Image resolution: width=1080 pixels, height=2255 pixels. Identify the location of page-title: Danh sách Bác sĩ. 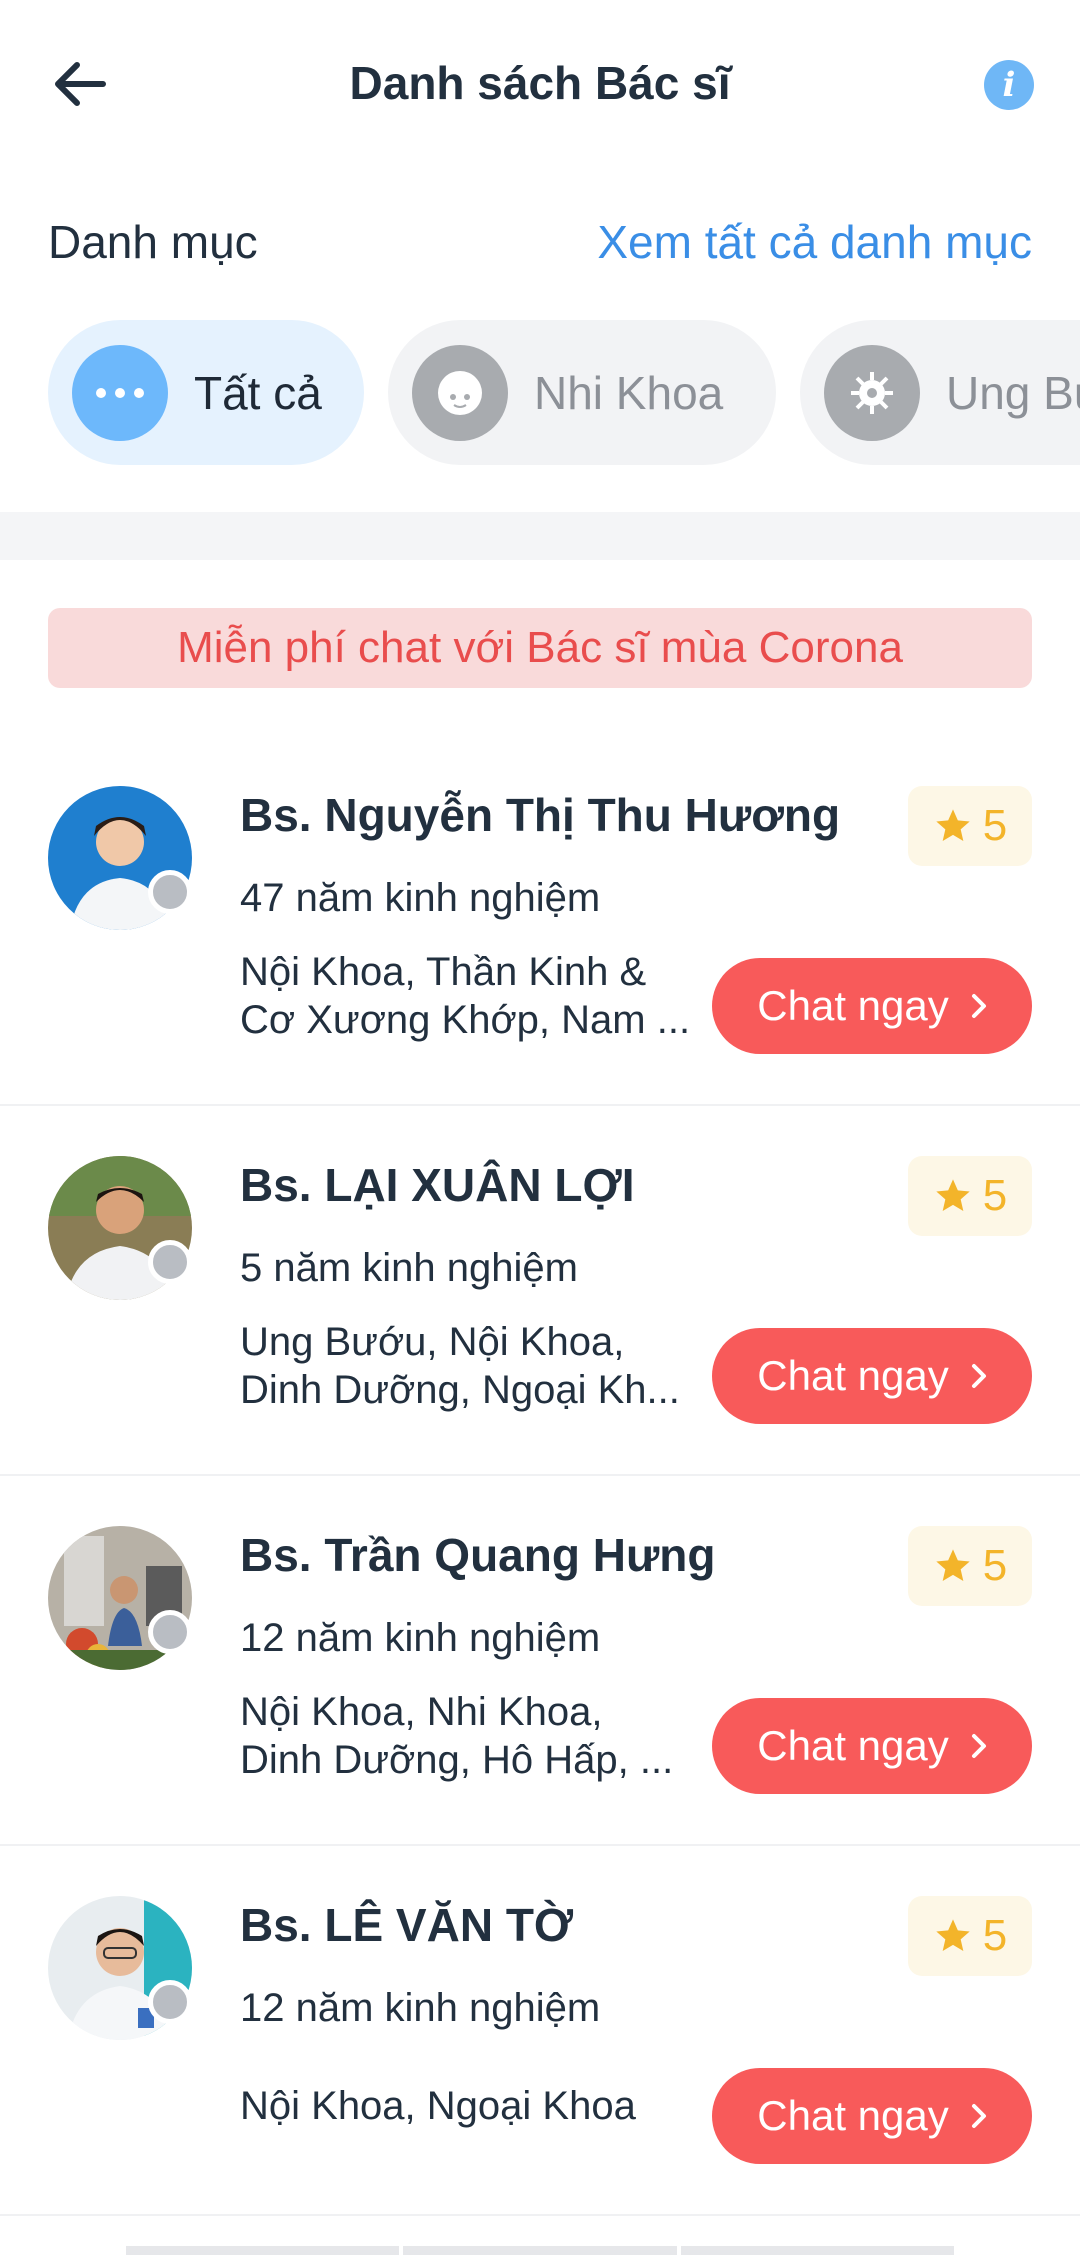
(540, 83).